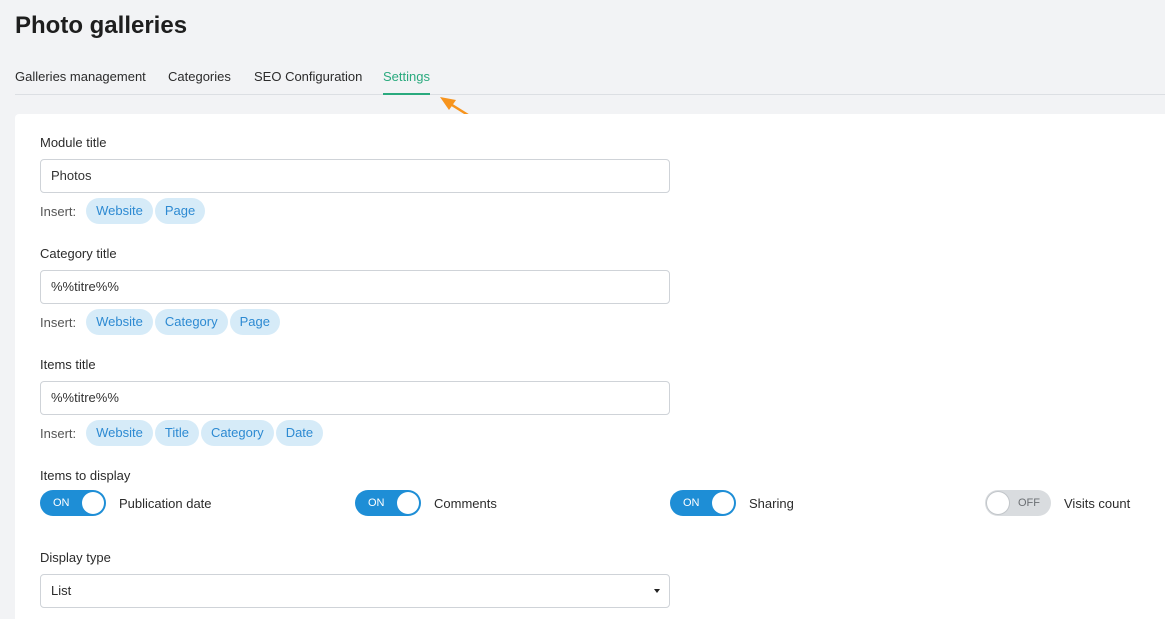 This screenshot has height=619, width=1165. I want to click on page-title: Photo galleries, so click(101, 25).